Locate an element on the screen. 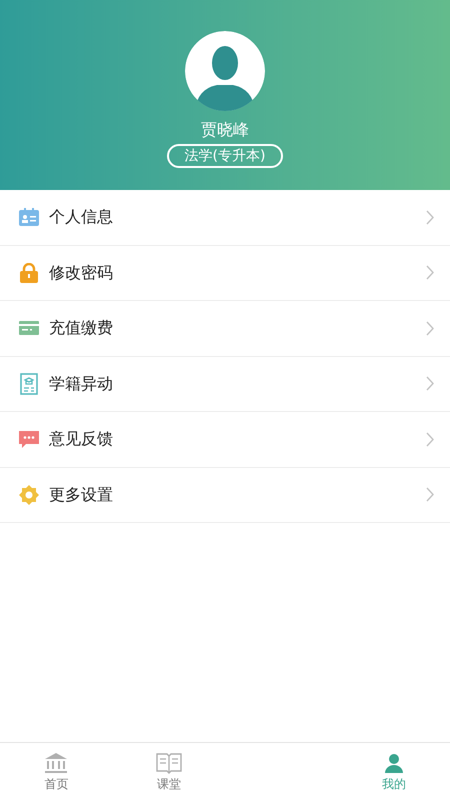 The height and width of the screenshot is (800, 450). chat-icon is located at coordinates (29, 439).